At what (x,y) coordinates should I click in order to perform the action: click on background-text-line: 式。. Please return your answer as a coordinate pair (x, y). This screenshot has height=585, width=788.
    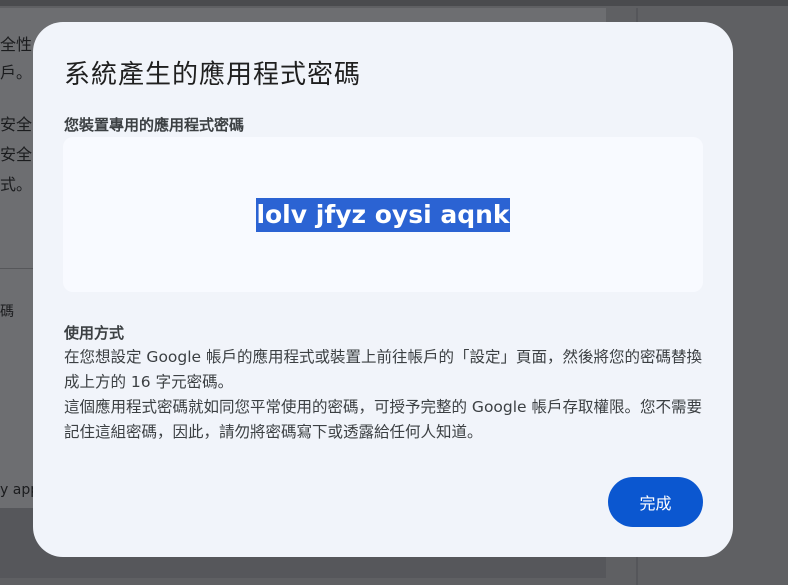
    Looking at the image, I should click on (16, 184).